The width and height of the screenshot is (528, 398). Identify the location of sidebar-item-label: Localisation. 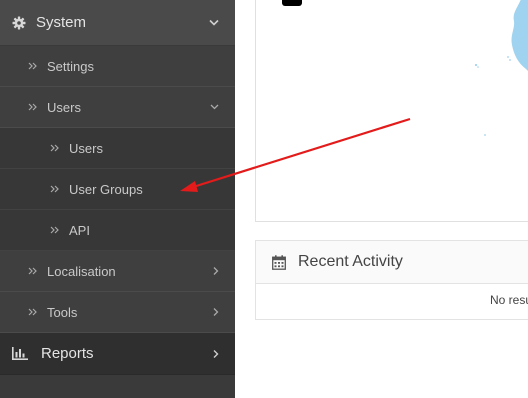
(81, 271).